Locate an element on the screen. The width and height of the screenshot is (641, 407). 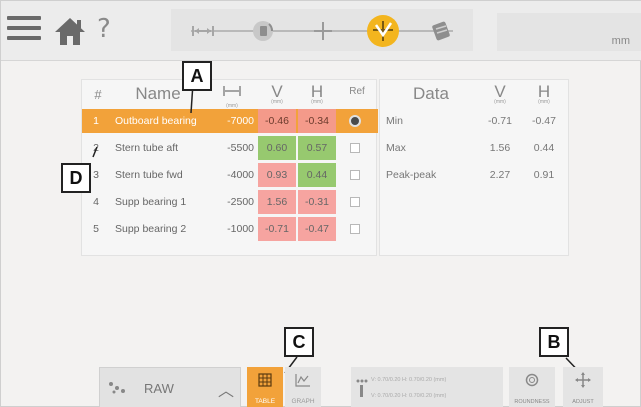
tab-table-label: TABLE is located at coordinates (265, 401).